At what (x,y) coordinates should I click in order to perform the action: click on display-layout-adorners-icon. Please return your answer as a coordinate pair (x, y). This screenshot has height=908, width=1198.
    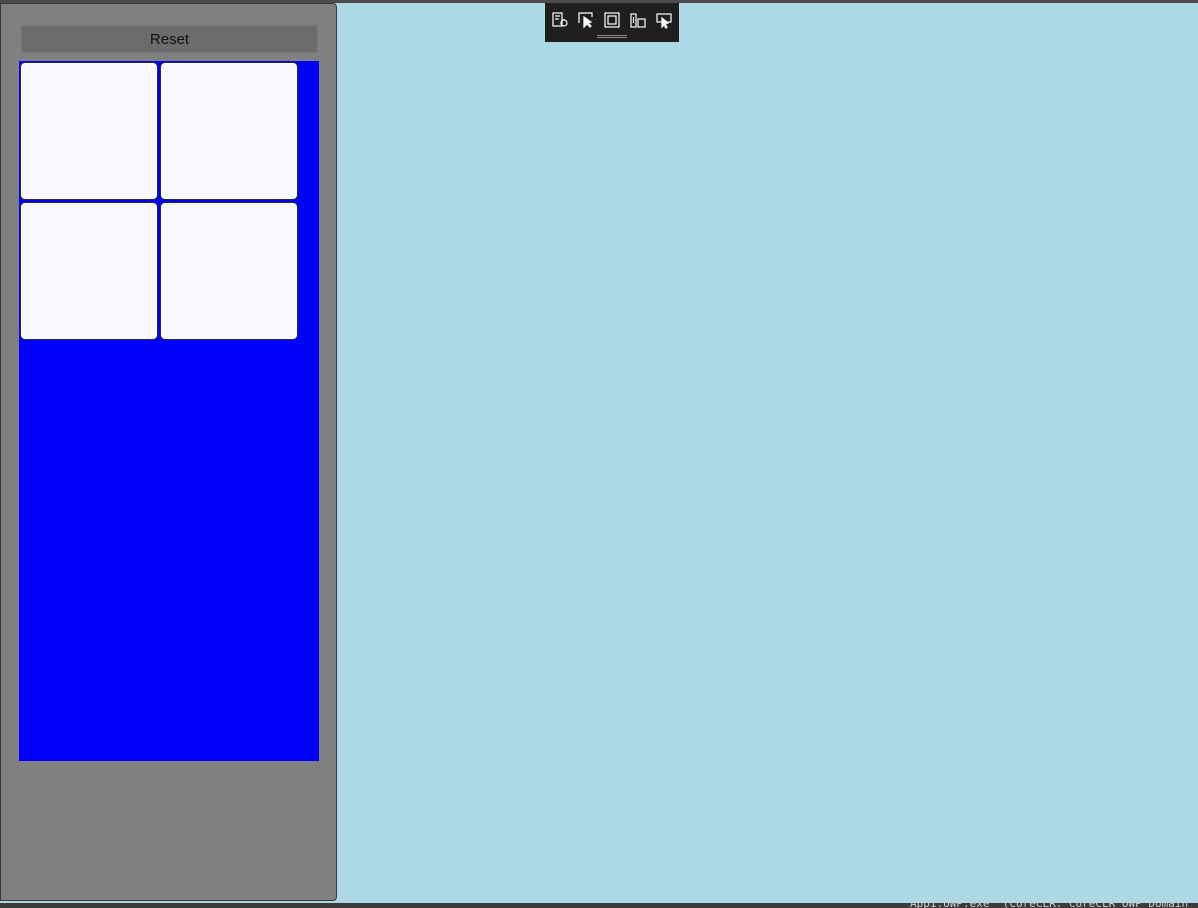
    Looking at the image, I should click on (612, 20).